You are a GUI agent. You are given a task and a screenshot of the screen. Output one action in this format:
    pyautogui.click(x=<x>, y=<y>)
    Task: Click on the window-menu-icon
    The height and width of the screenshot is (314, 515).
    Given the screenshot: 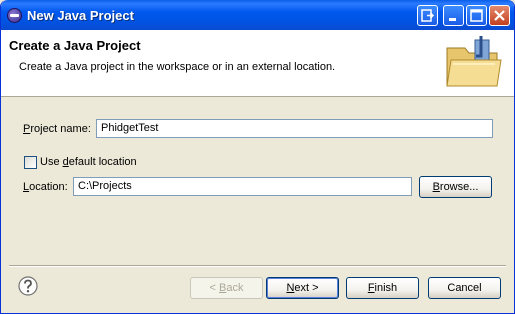 What is the action you would take?
    pyautogui.click(x=428, y=15)
    